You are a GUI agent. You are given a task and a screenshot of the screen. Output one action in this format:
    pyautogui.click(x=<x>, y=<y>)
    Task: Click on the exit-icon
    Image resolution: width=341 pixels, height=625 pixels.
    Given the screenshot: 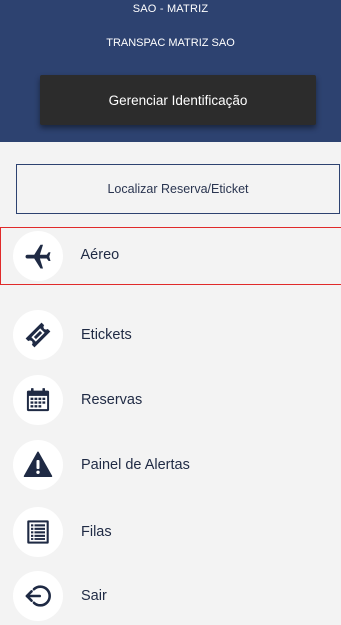 What is the action you would take?
    pyautogui.click(x=38, y=596)
    